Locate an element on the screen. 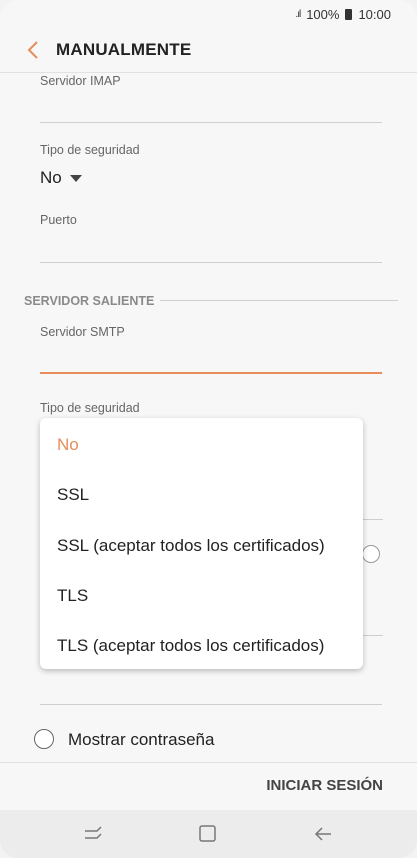  dropdown-option-no: No is located at coordinates (68, 445).